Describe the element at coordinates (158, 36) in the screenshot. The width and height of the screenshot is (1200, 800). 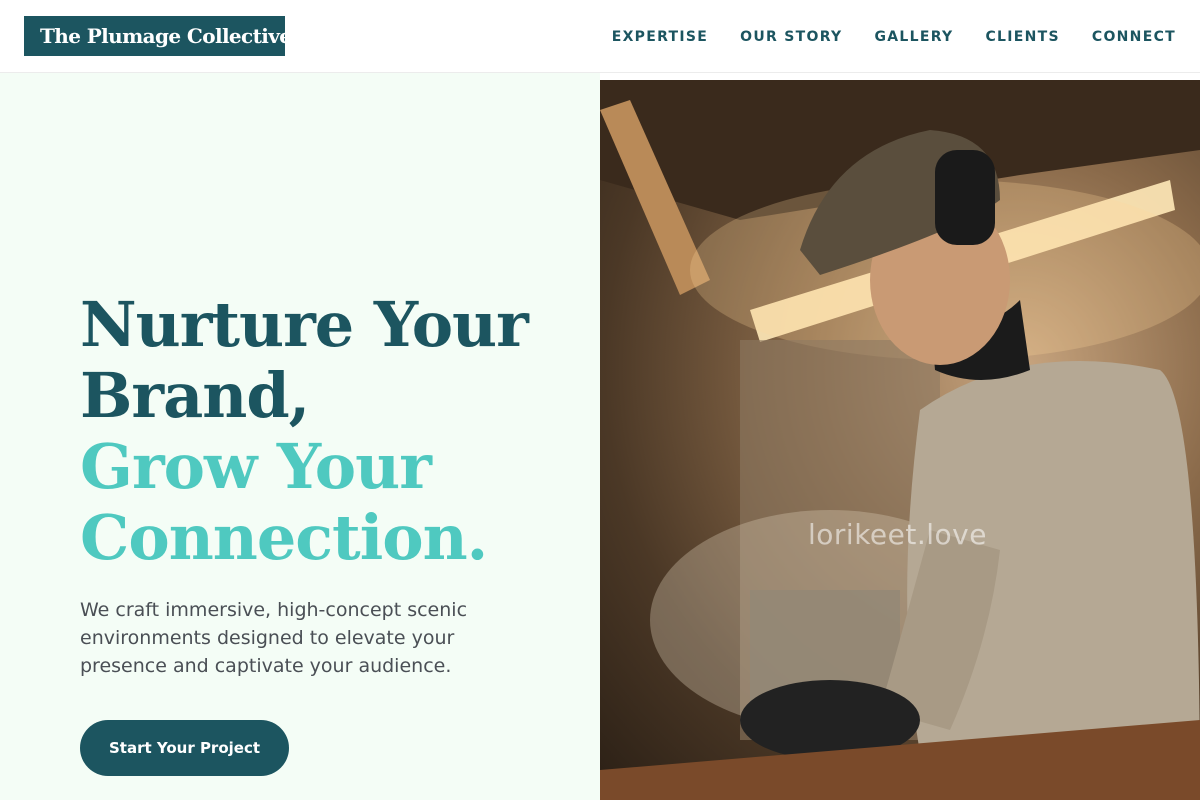
I see `brand-logo: The Plumage Collective` at that location.